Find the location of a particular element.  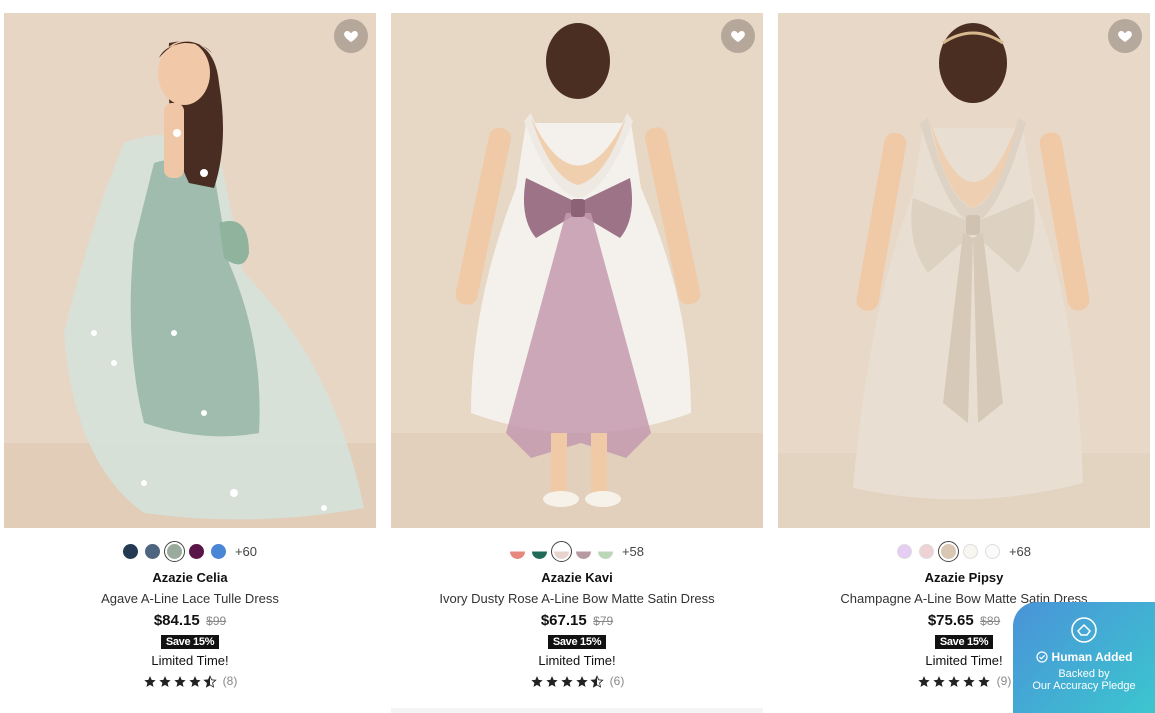

rating: (8) is located at coordinates (190, 681).